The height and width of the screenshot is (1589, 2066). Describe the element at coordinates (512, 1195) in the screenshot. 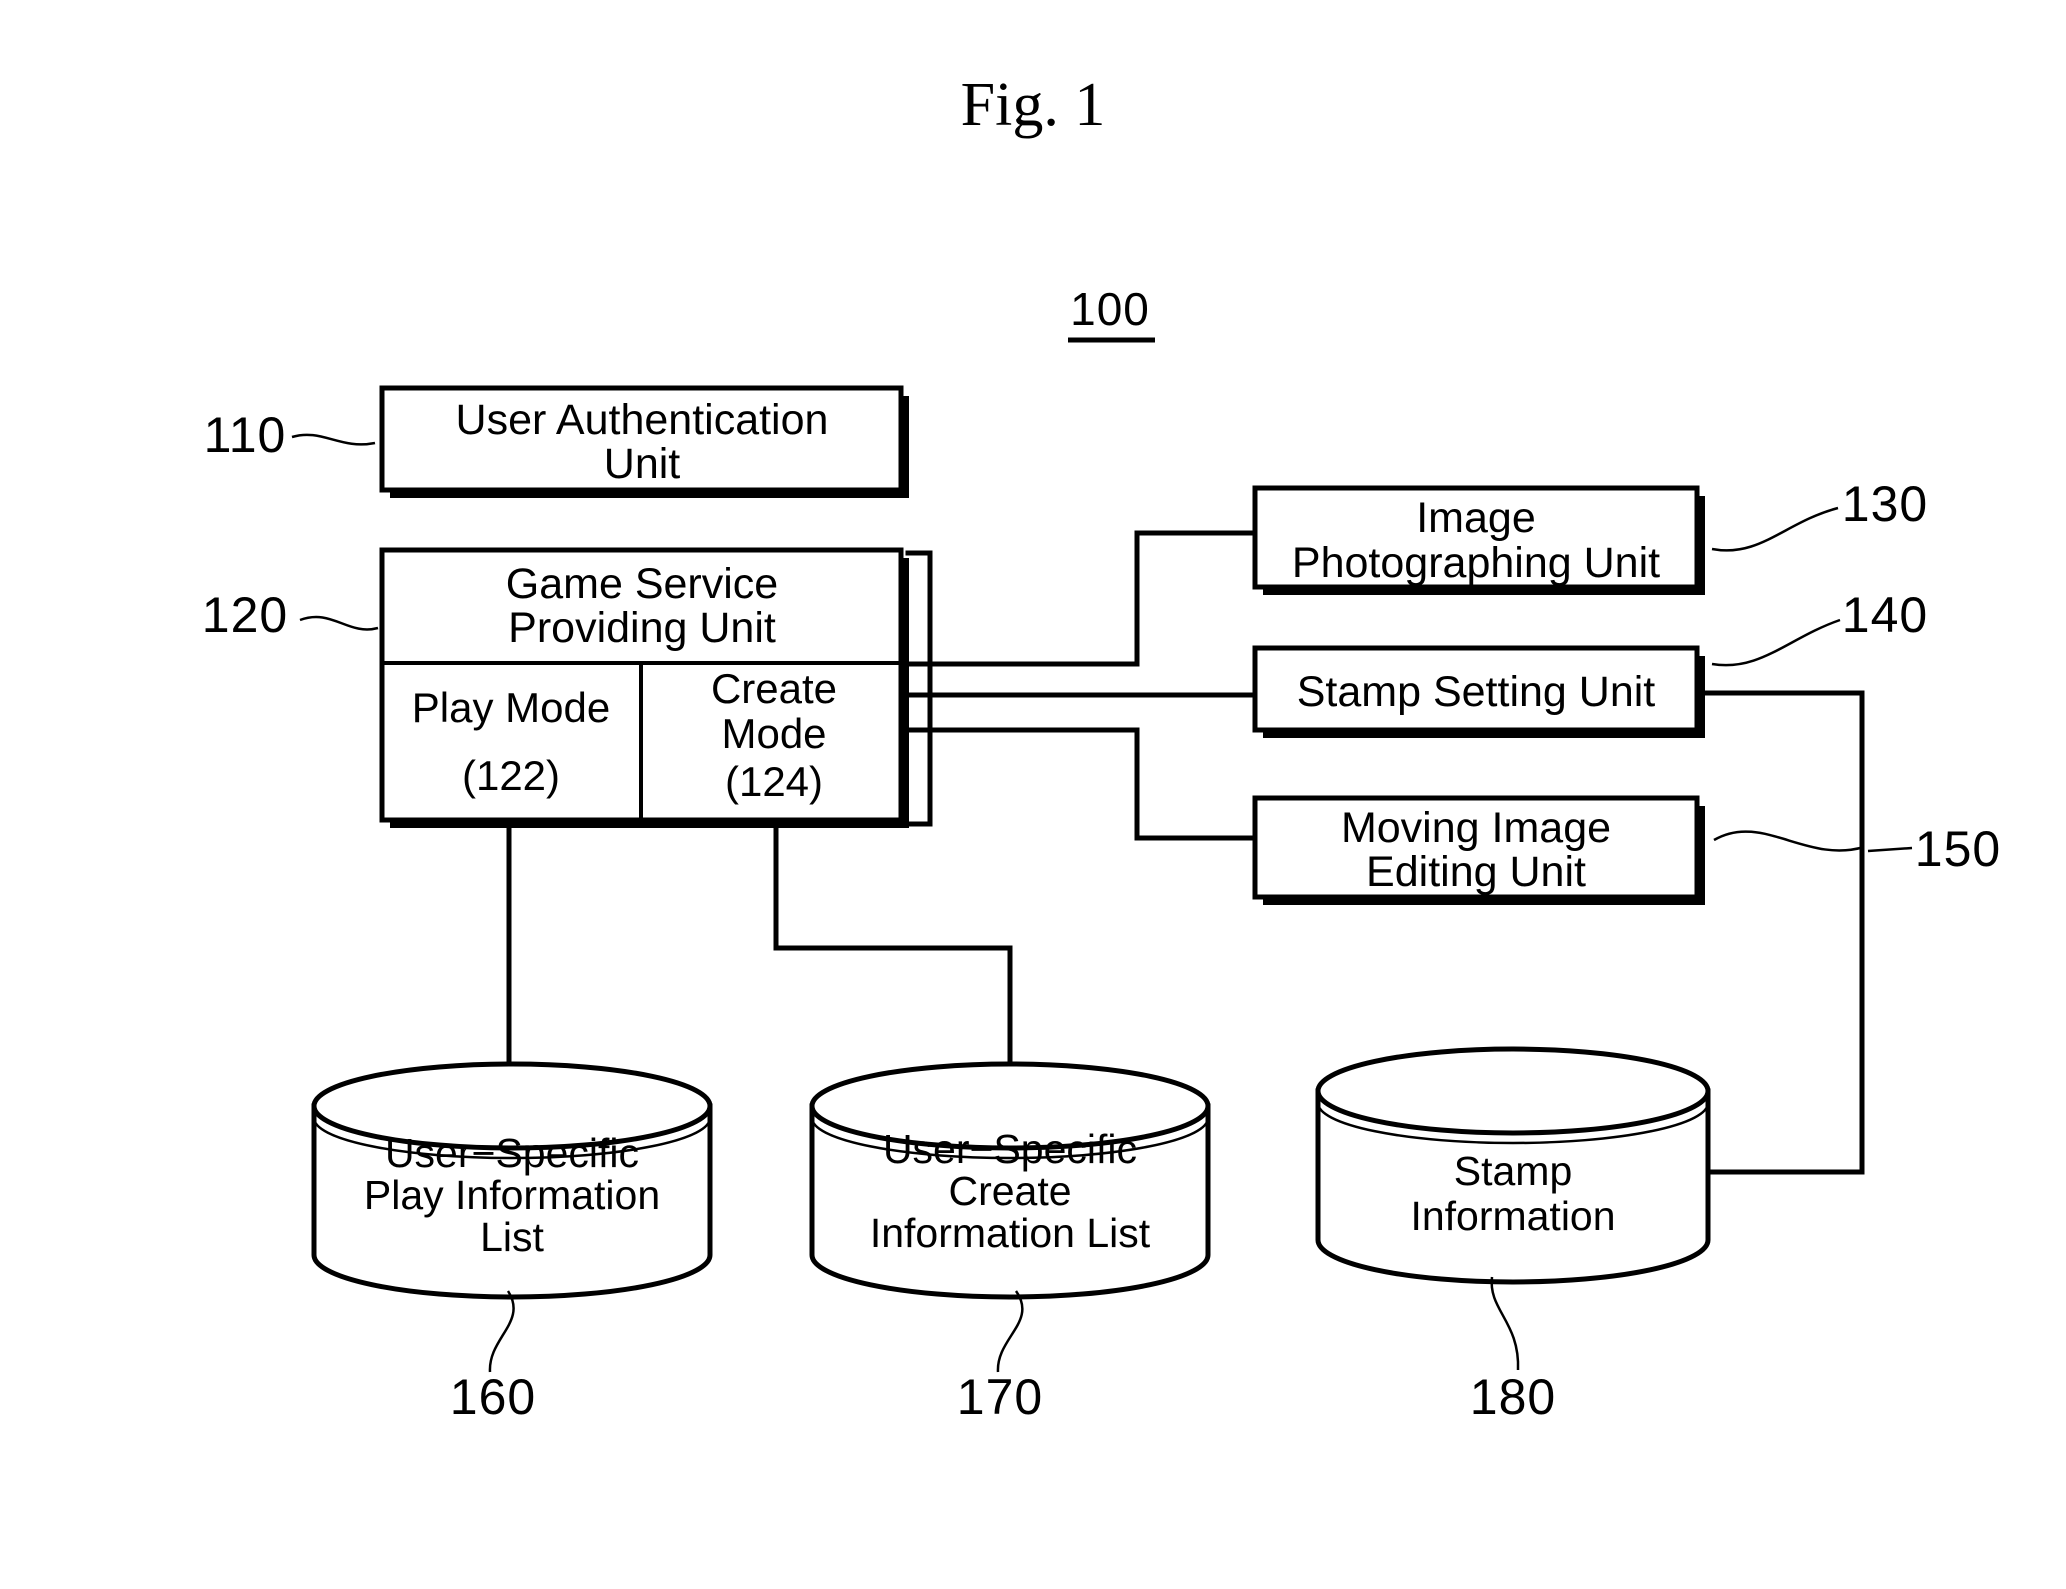

I see `play-info-list-label-line2: Play Information` at that location.